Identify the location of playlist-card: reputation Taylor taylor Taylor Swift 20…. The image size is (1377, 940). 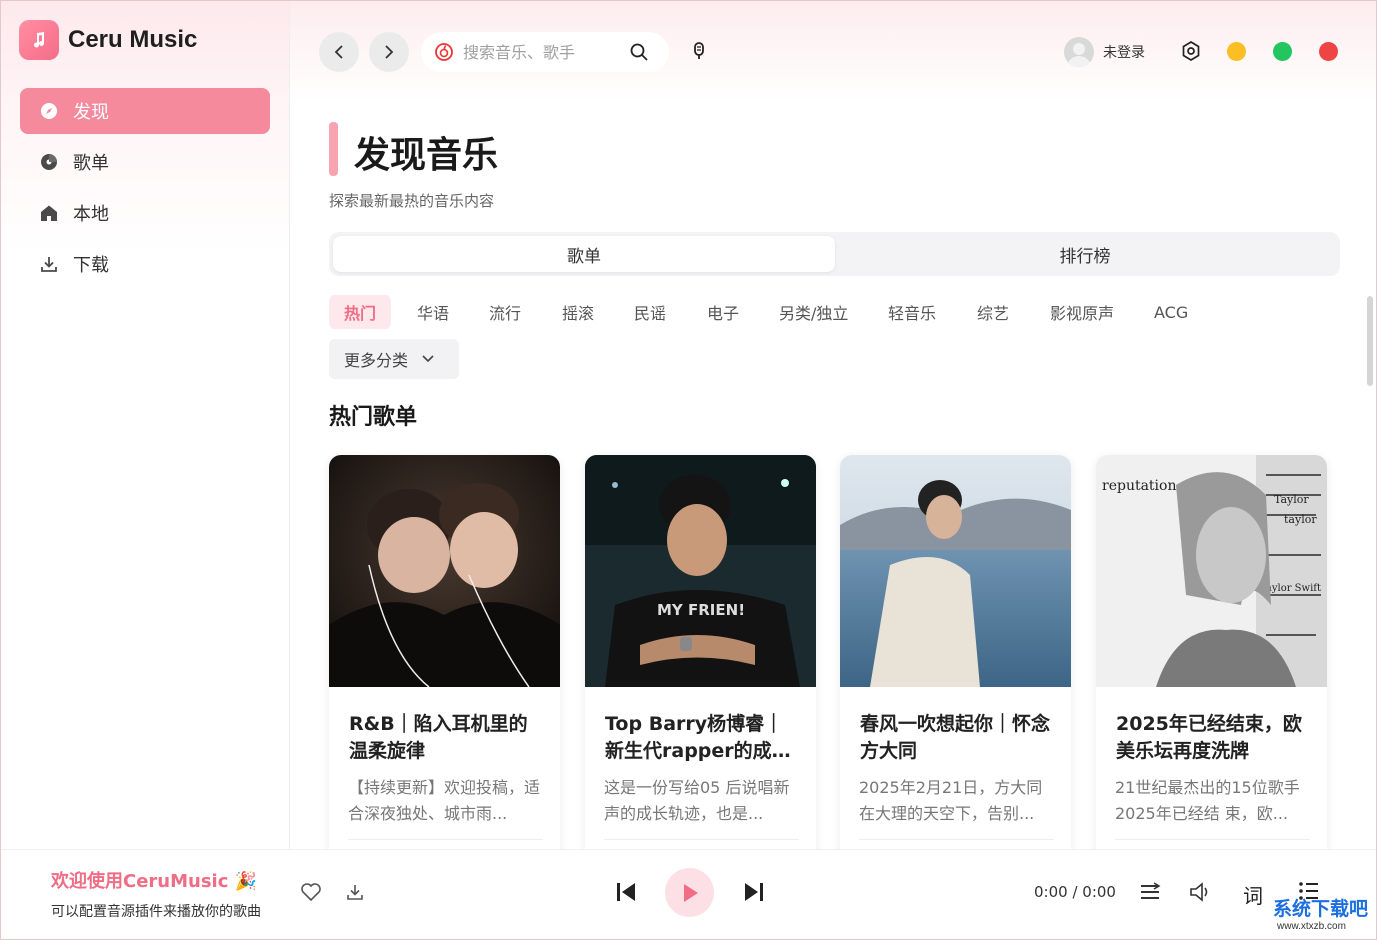
(1211, 652).